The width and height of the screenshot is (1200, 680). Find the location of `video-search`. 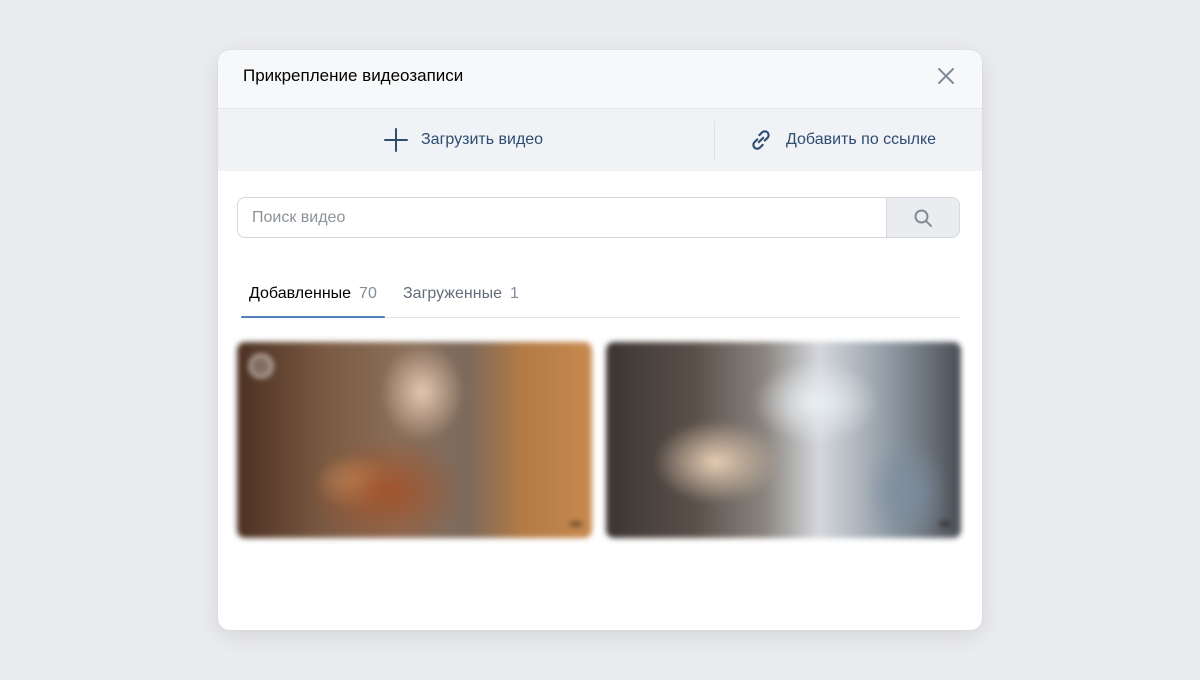

video-search is located at coordinates (598, 217).